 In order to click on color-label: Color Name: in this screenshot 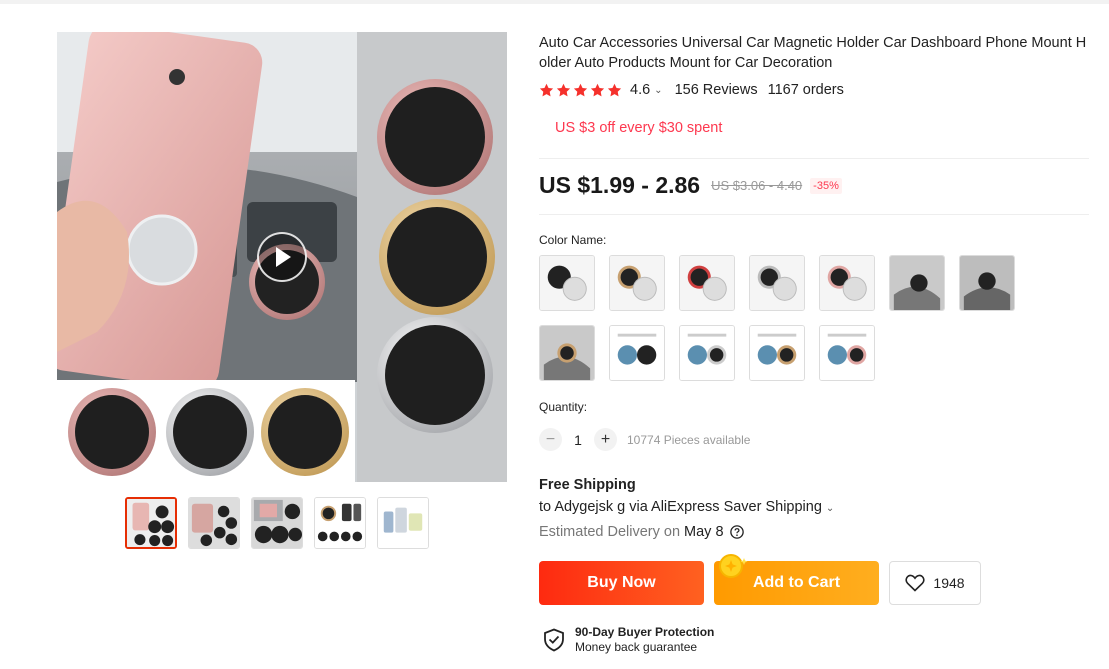, I will do `click(573, 240)`.